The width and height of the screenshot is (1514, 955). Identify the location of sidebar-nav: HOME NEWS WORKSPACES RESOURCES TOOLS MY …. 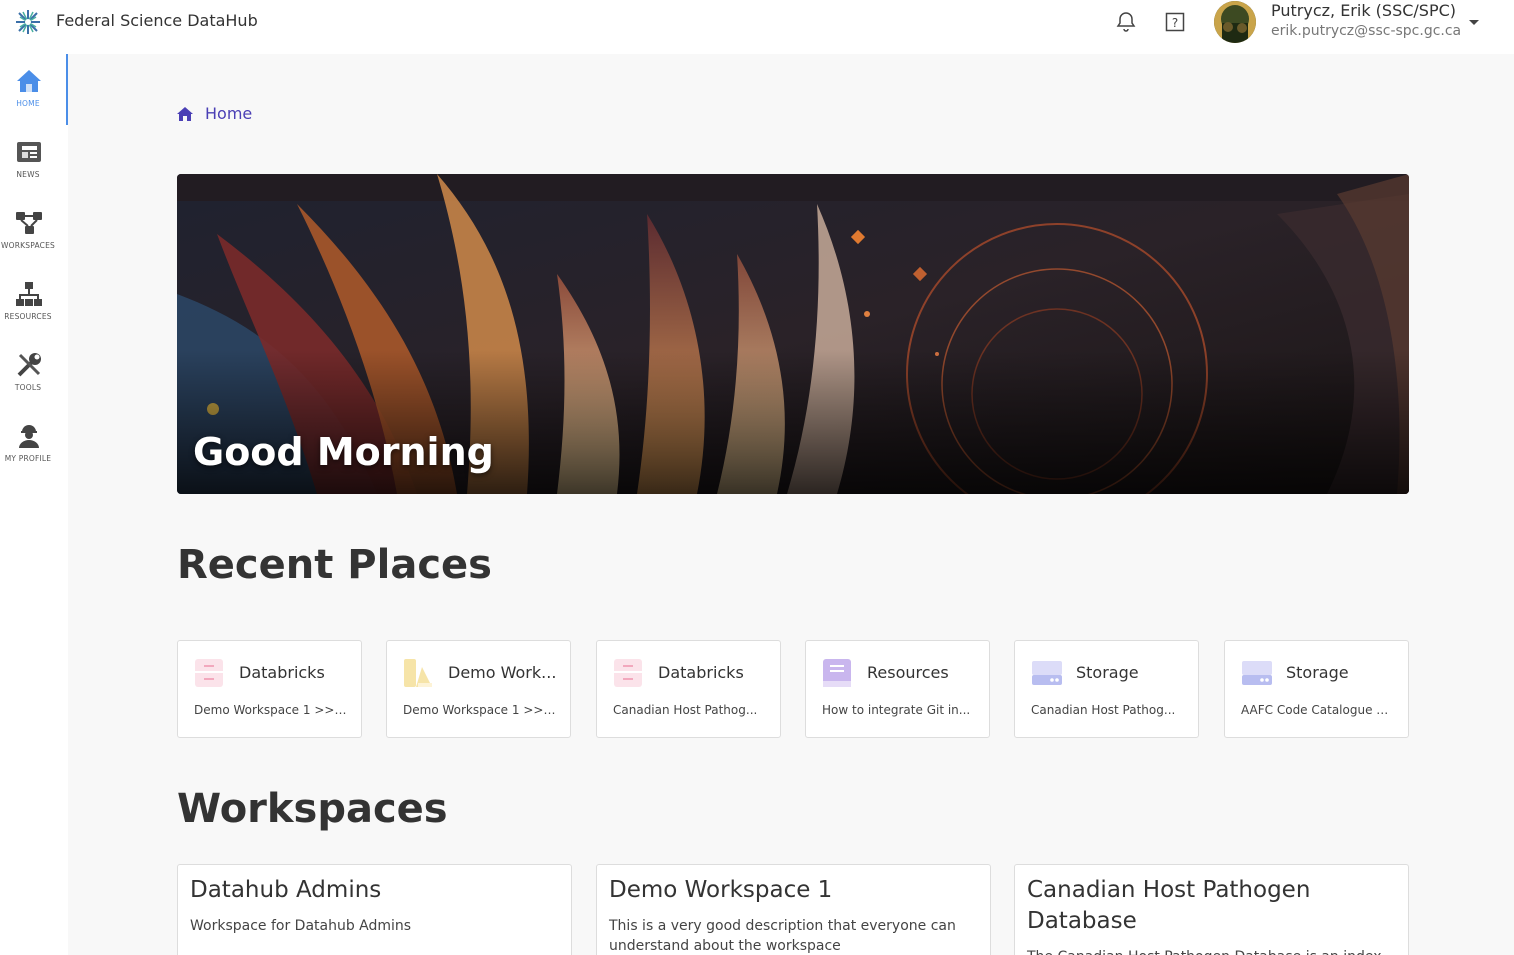
(34, 504).